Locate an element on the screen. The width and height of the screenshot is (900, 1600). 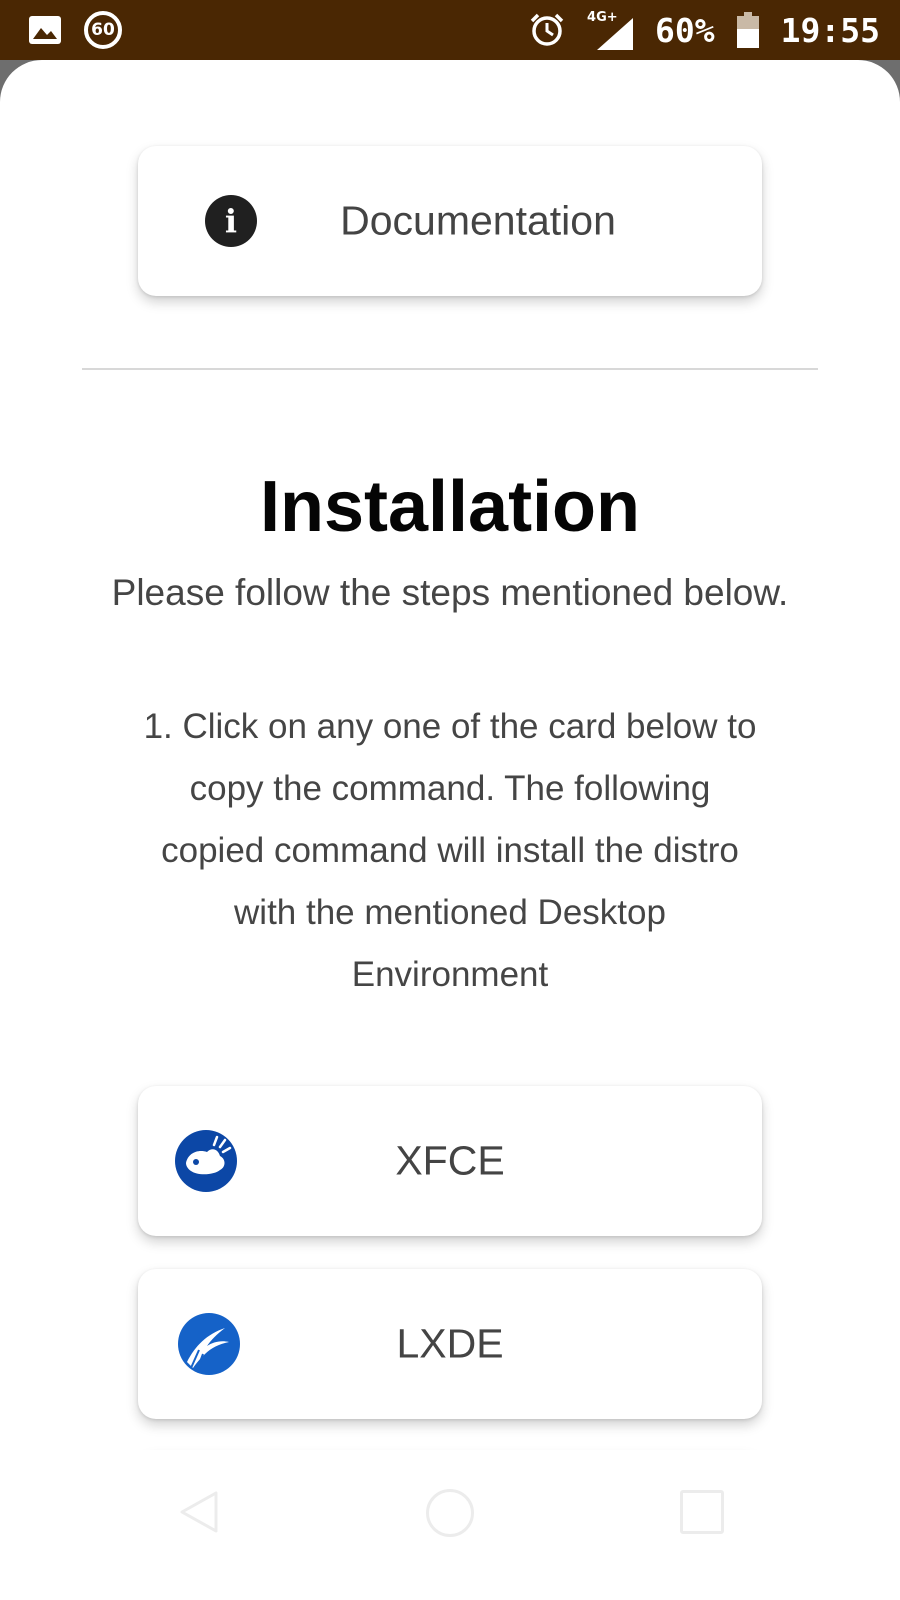
status-bar: 60 4G+ 60% 19:55 is located at coordinates (450, 30).